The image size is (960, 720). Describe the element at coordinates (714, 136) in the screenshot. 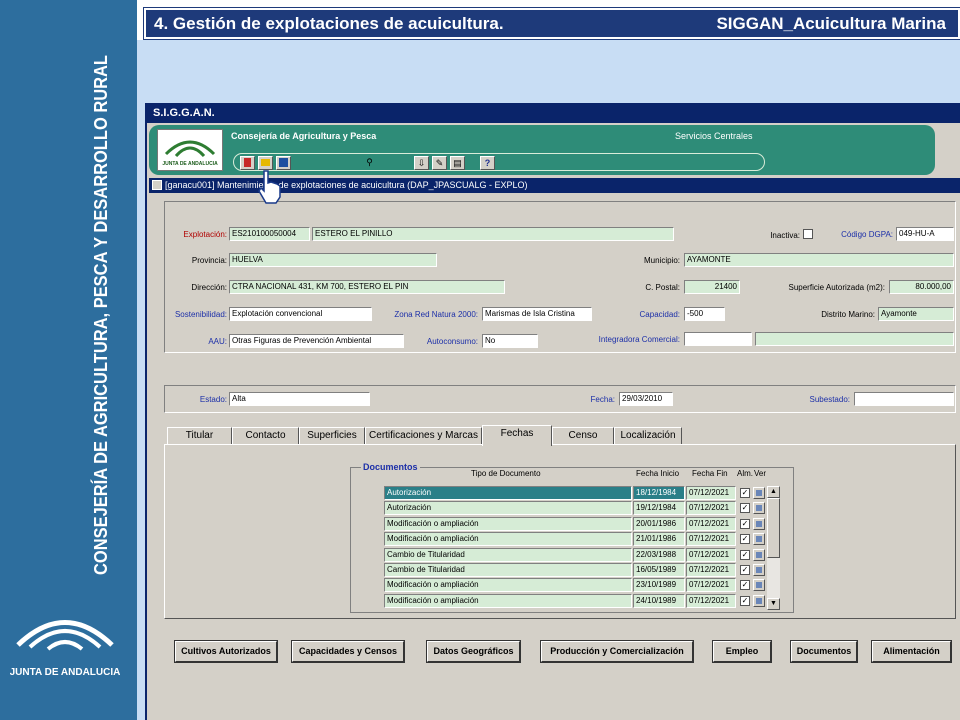

I see `servicios-label: Servicios Centrales` at that location.